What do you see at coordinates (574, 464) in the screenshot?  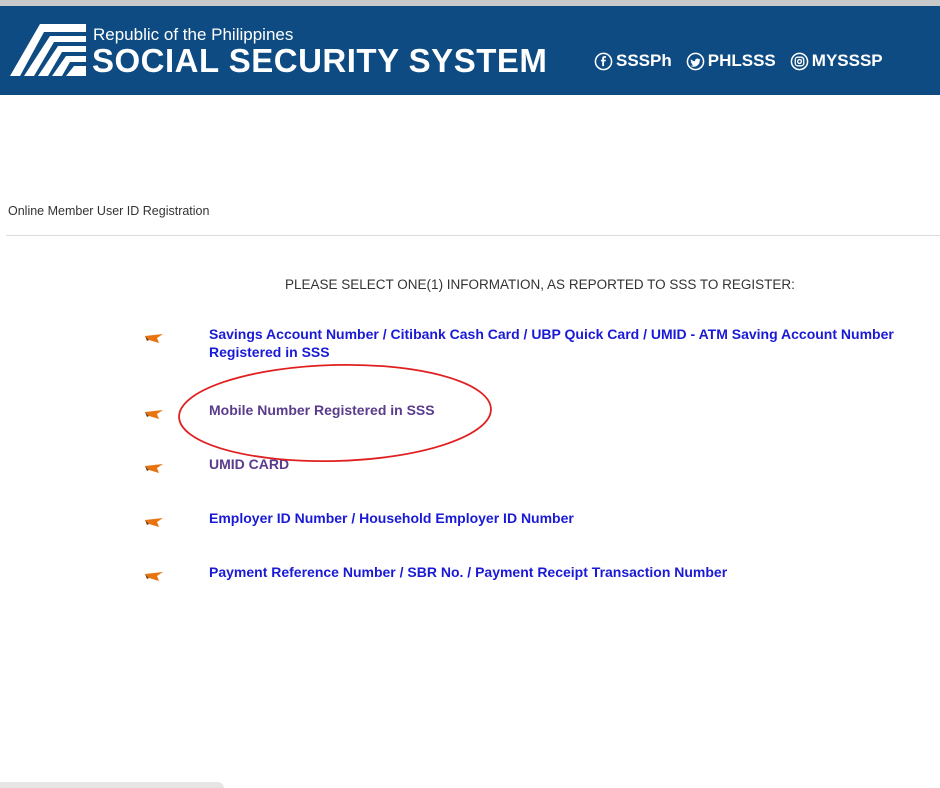 I see `option-link-umid-card: UMID CARD` at bounding box center [574, 464].